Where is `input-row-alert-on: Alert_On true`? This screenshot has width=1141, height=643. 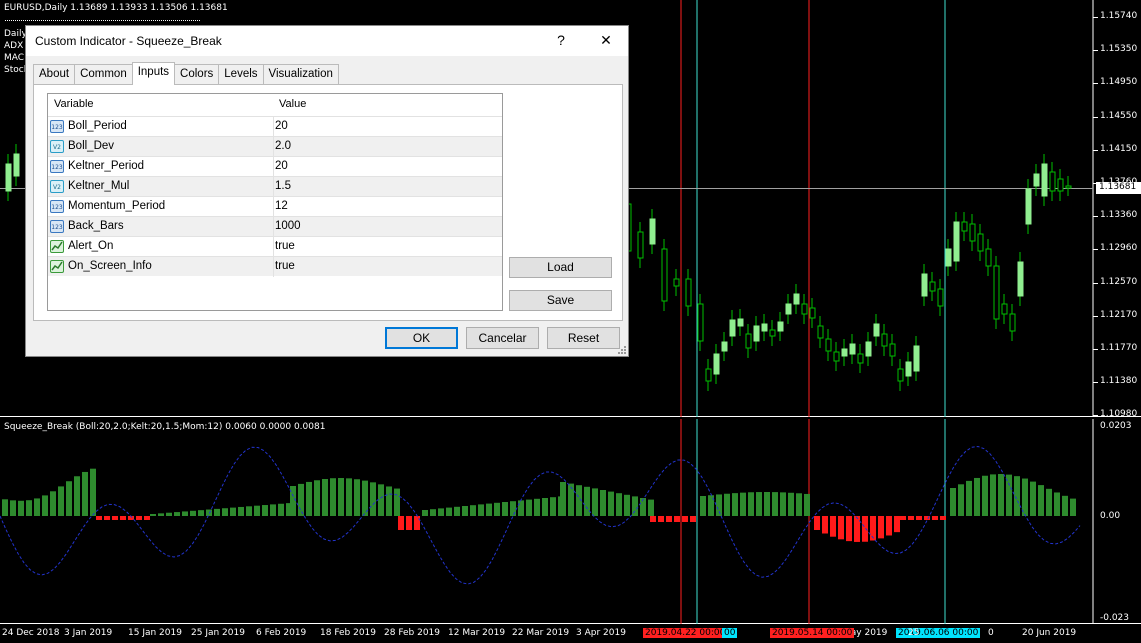 input-row-alert-on: Alert_On true is located at coordinates (275, 246).